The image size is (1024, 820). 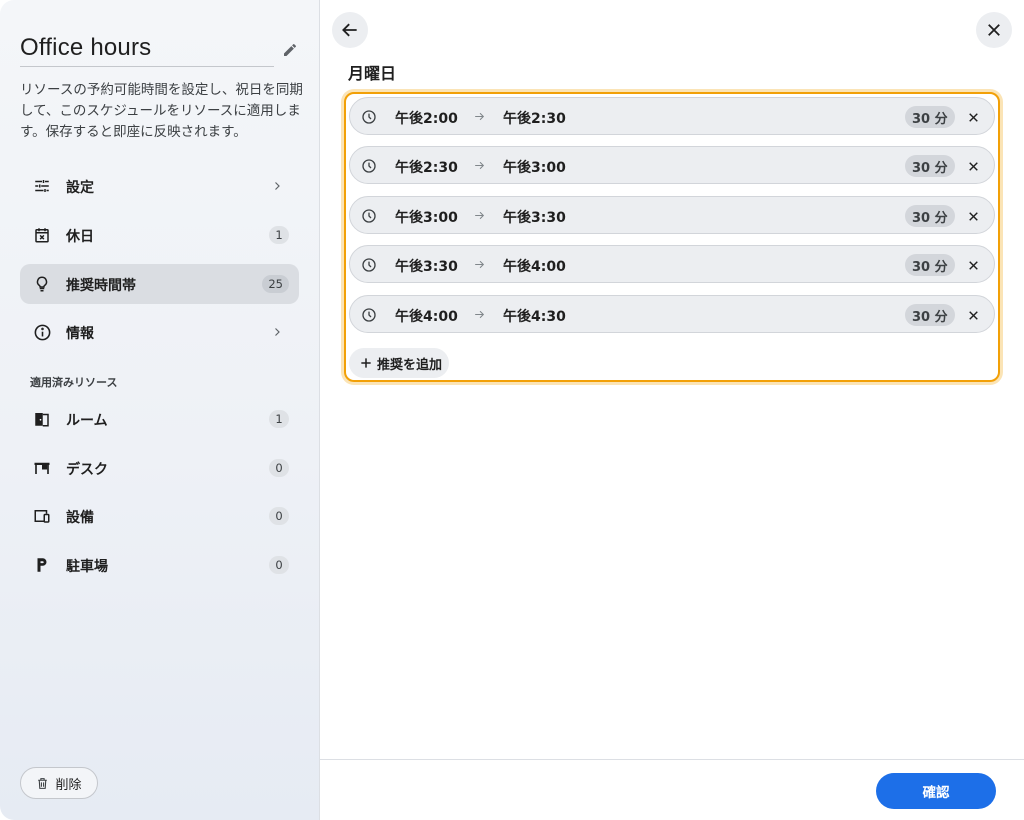 I want to click on count-badge: 25, so click(x=275, y=284).